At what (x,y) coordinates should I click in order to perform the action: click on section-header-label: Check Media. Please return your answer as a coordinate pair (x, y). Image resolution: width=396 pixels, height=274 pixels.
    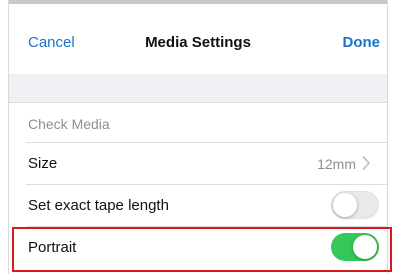
    Looking at the image, I should click on (69, 124).